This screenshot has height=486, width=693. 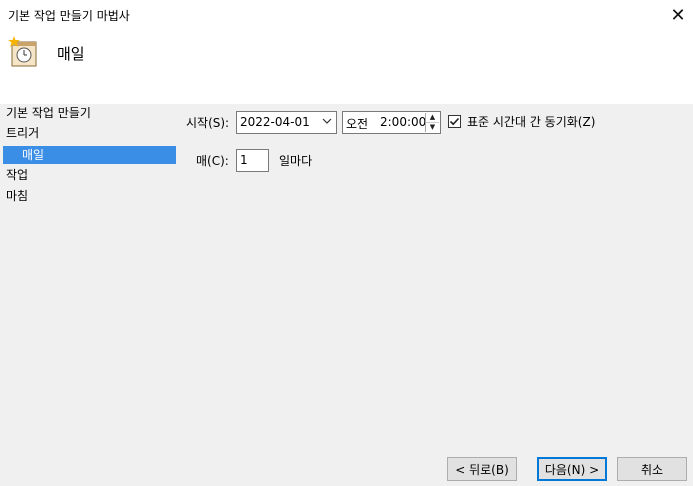 I want to click on start-label: 시작(S):, so click(x=208, y=123).